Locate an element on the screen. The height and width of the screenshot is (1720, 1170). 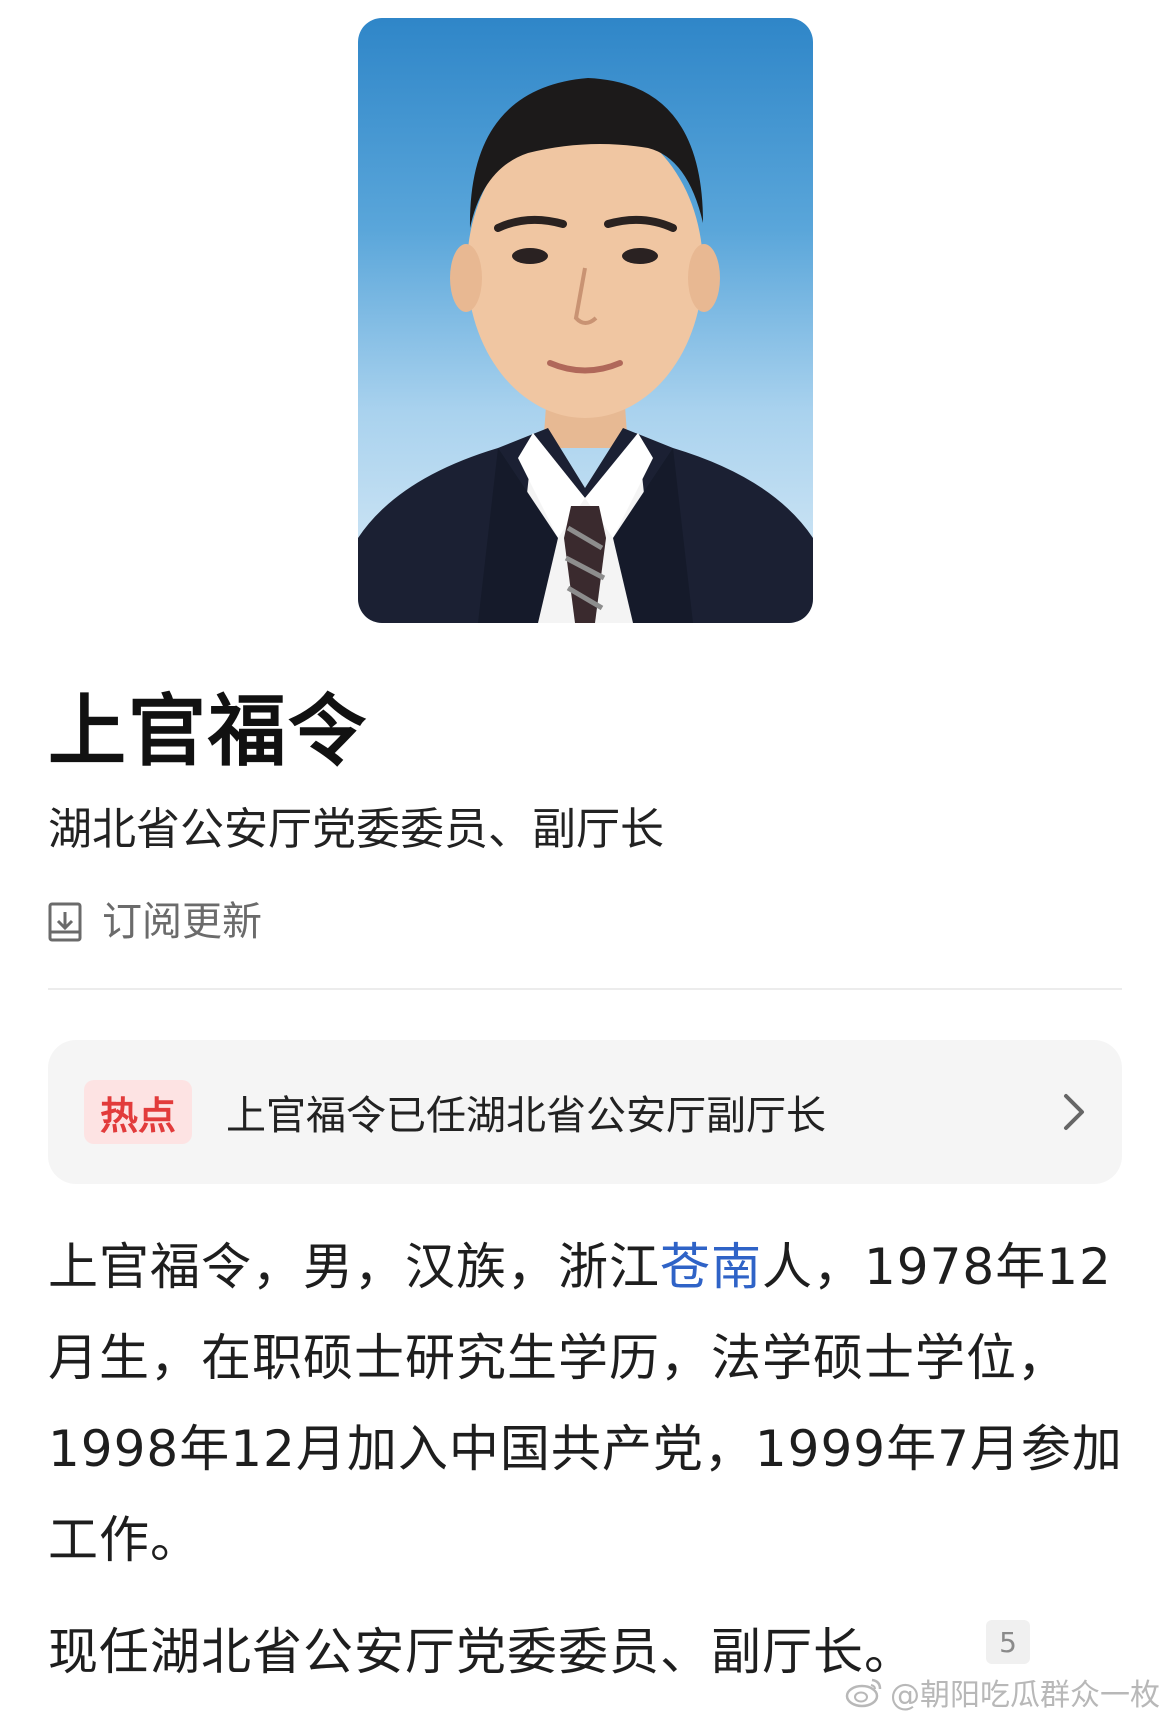
current-position-text: 现任湖北省公安厅党委委员、副厅长。 is located at coordinates (481, 1652).